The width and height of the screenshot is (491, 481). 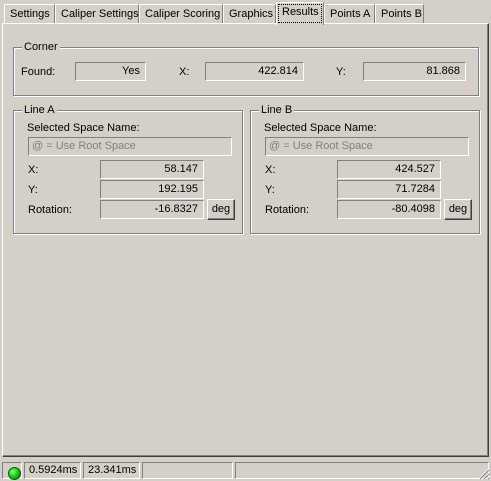 I want to click on corner-y-field: 81.868, so click(x=414, y=71).